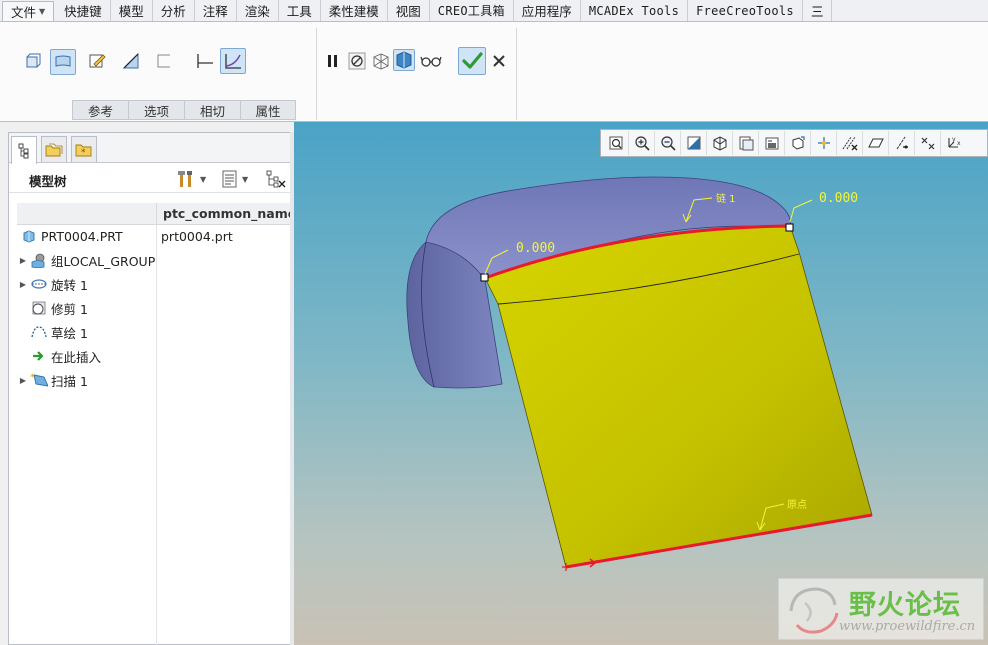 The height and width of the screenshot is (645, 988). I want to click on tree-show-button: ▼, so click(234, 179).